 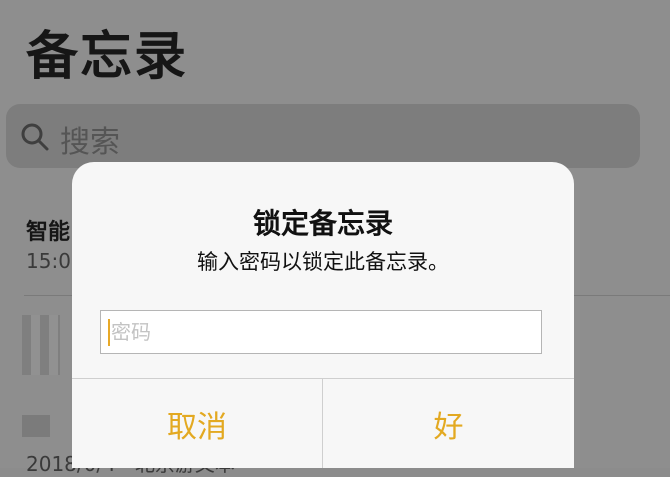 What do you see at coordinates (323, 262) in the screenshot?
I see `alert-message: 输入密码以锁定此备忘录。` at bounding box center [323, 262].